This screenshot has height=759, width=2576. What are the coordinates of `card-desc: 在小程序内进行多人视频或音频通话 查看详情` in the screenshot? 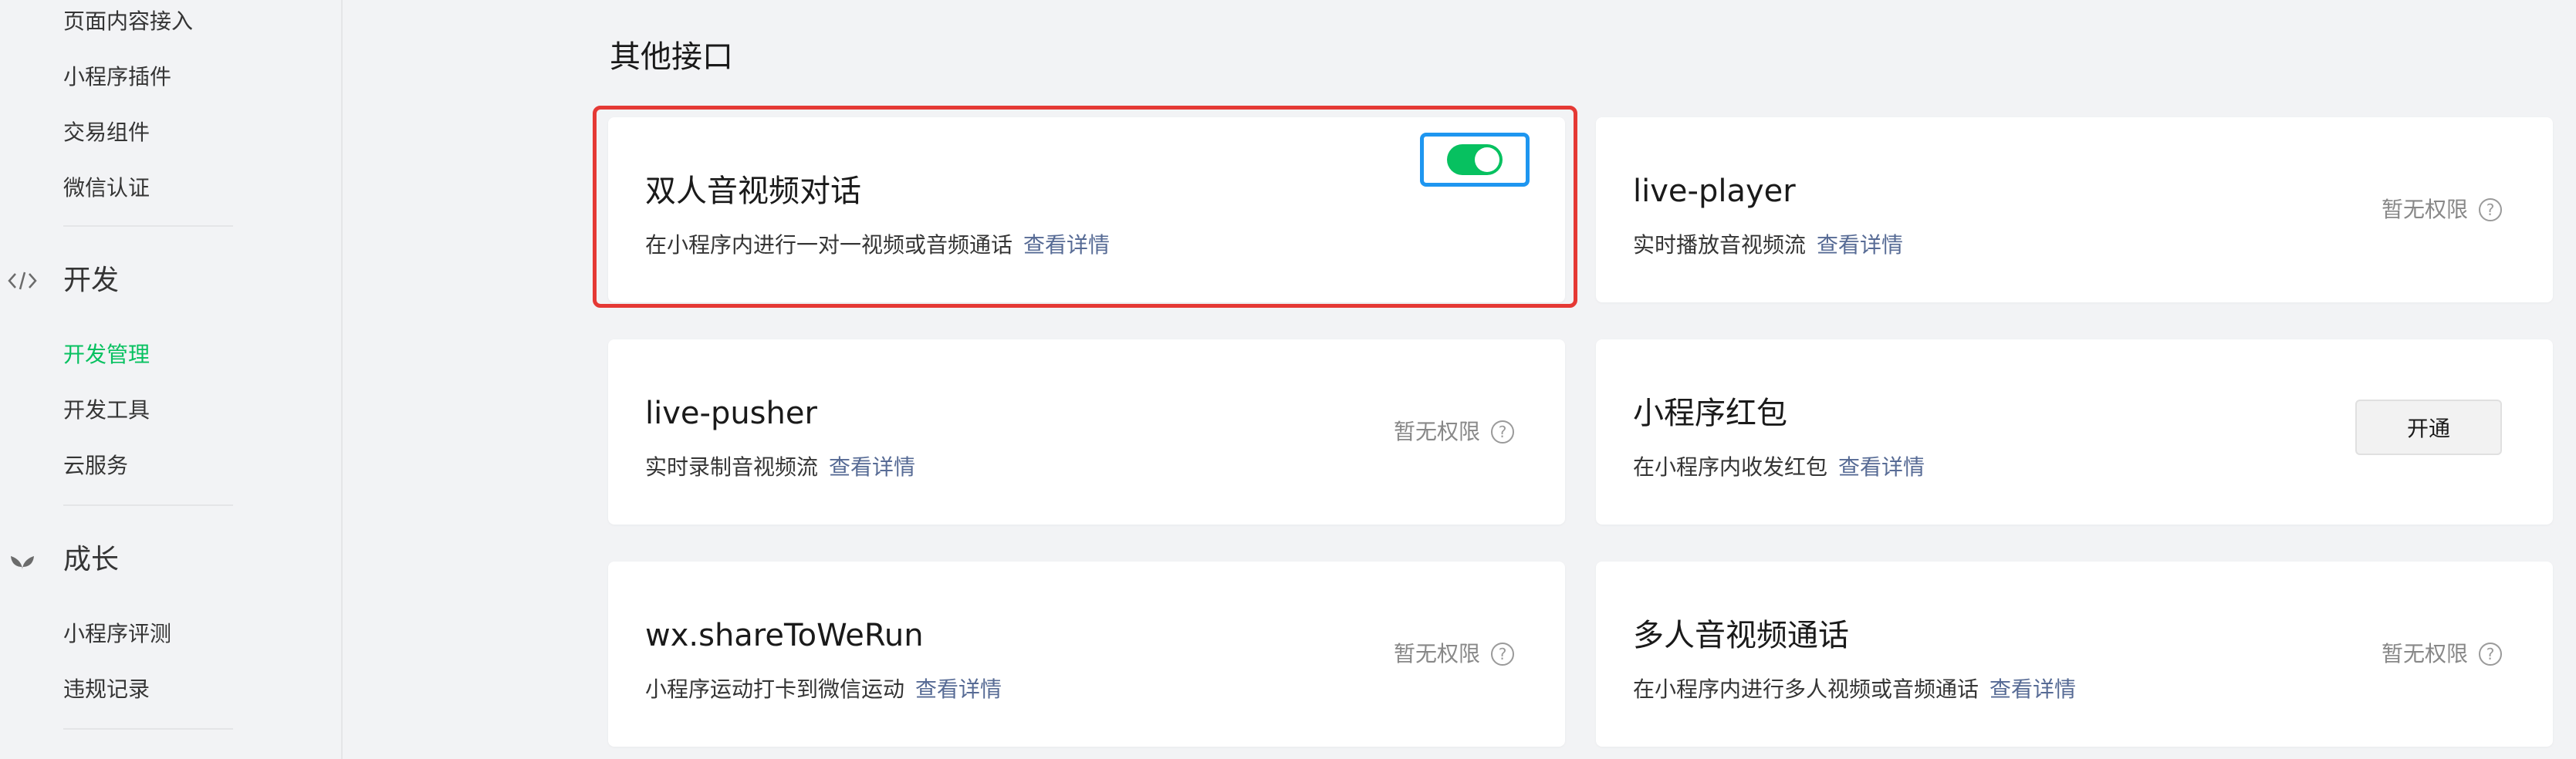 It's located at (1854, 690).